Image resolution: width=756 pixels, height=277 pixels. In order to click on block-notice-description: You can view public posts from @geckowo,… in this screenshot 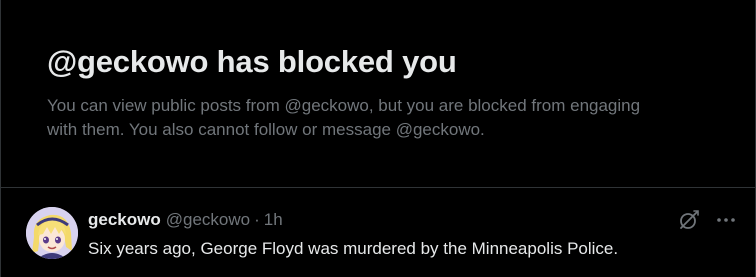, I will do `click(344, 117)`.